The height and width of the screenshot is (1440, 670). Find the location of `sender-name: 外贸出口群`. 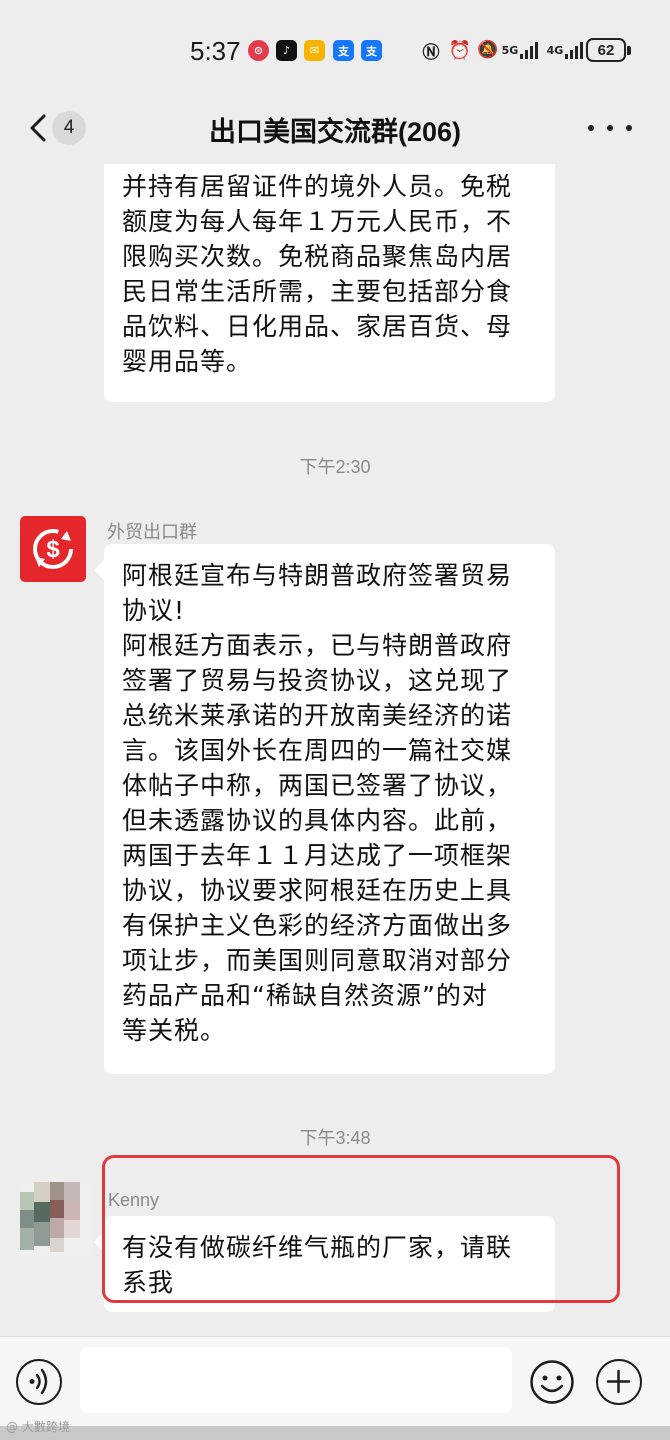

sender-name: 外贸出口群 is located at coordinates (152, 532).